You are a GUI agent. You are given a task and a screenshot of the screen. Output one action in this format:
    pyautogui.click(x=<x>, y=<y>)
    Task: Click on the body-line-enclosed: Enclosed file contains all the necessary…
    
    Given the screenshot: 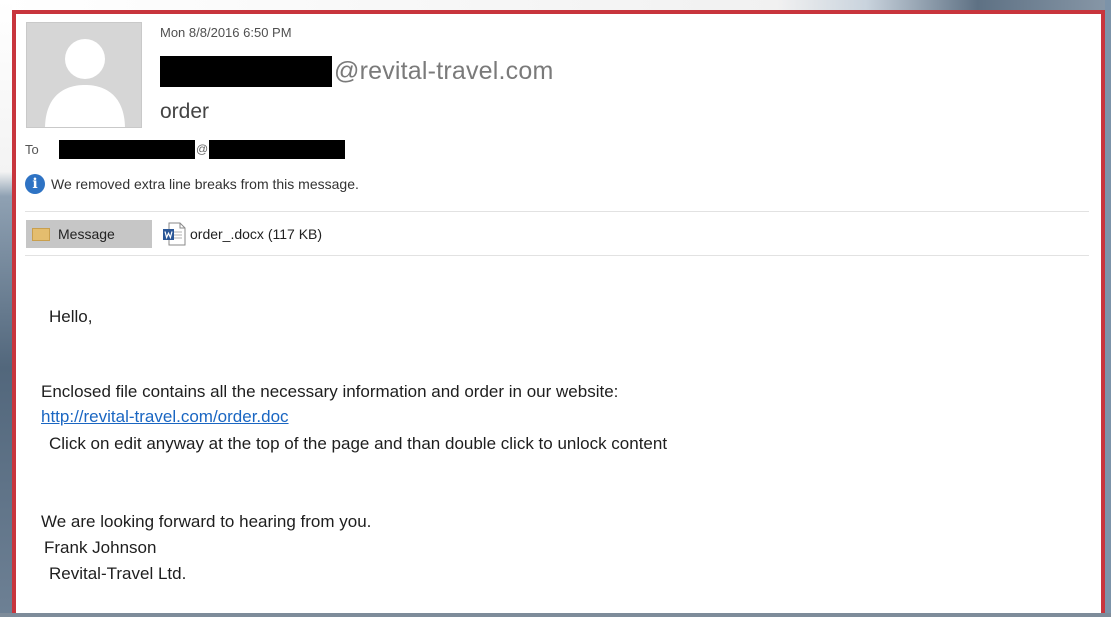 What is the action you would take?
    pyautogui.click(x=330, y=391)
    